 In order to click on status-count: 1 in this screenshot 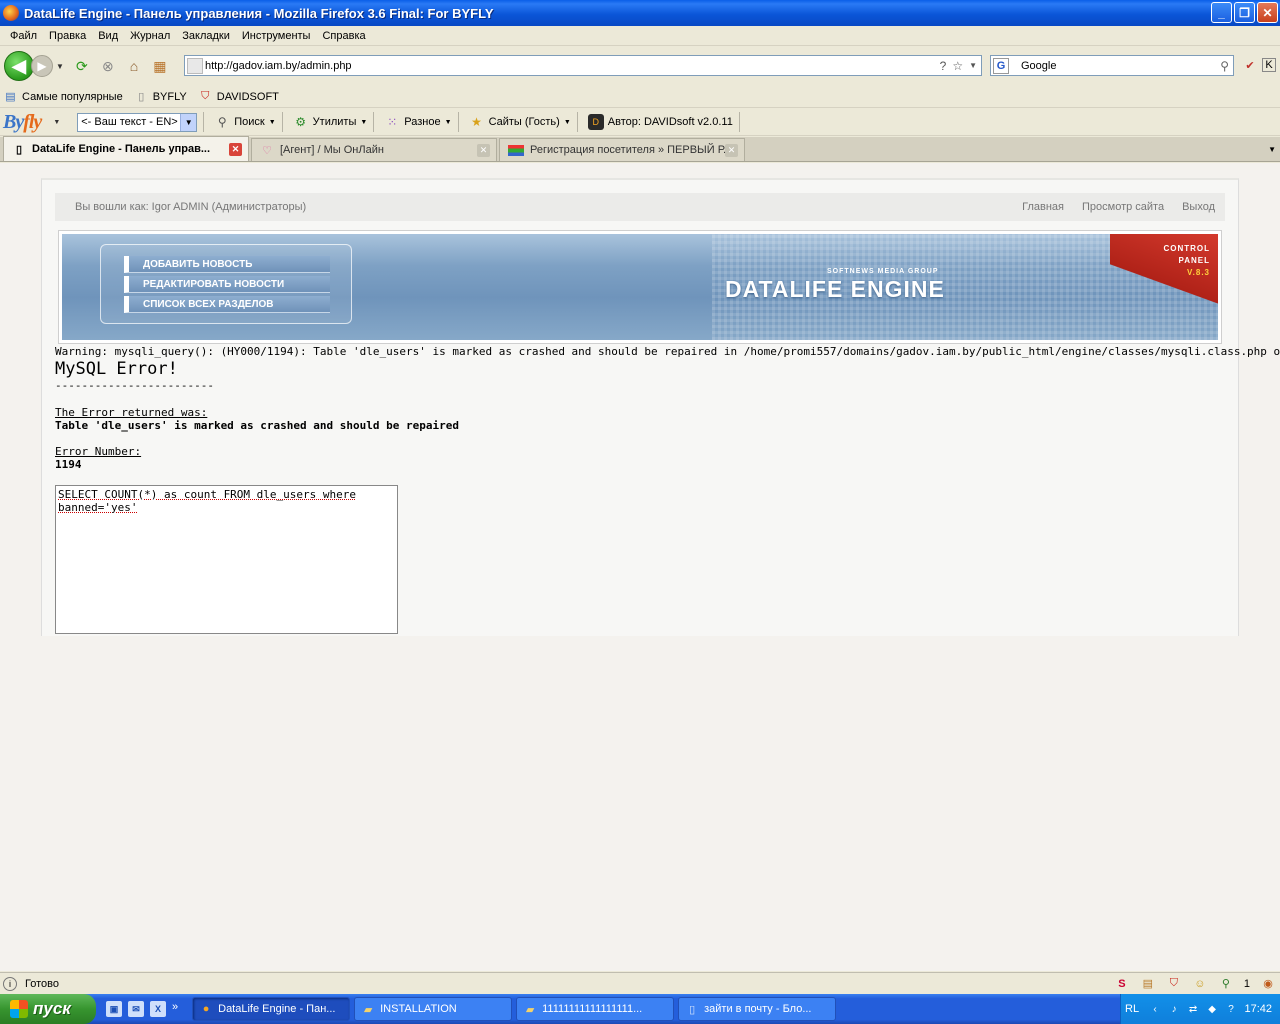, I will do `click(1246, 983)`.